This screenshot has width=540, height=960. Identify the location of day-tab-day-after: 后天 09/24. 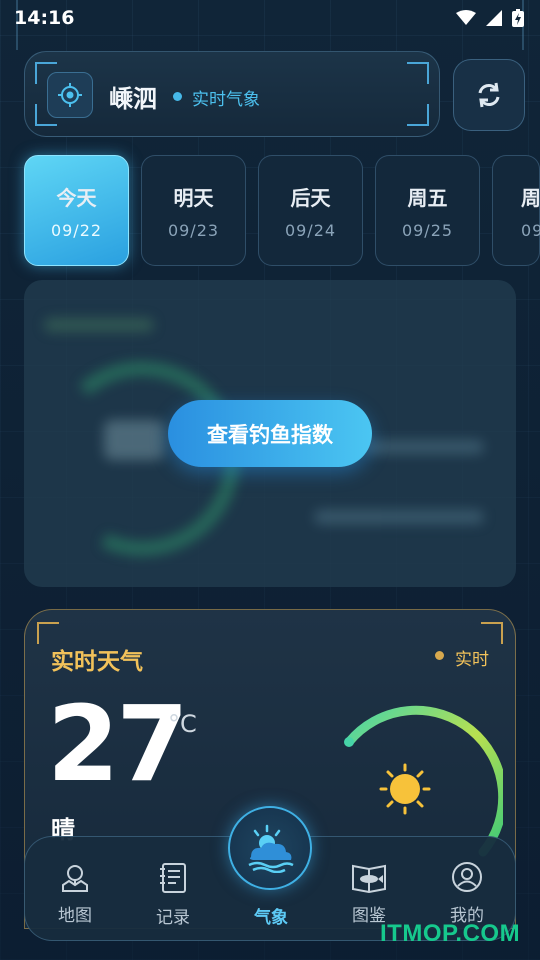
(310, 210).